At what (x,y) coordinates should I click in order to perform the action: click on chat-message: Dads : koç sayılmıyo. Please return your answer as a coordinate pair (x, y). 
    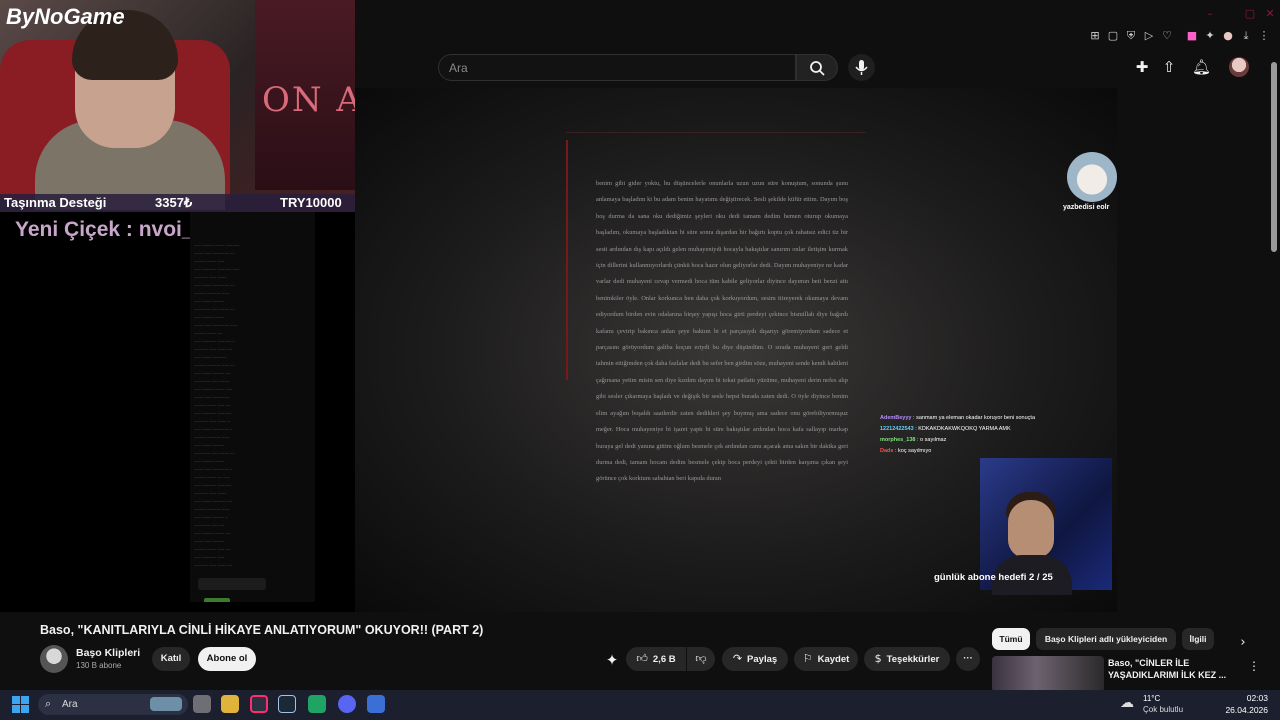
    Looking at the image, I should click on (995, 451).